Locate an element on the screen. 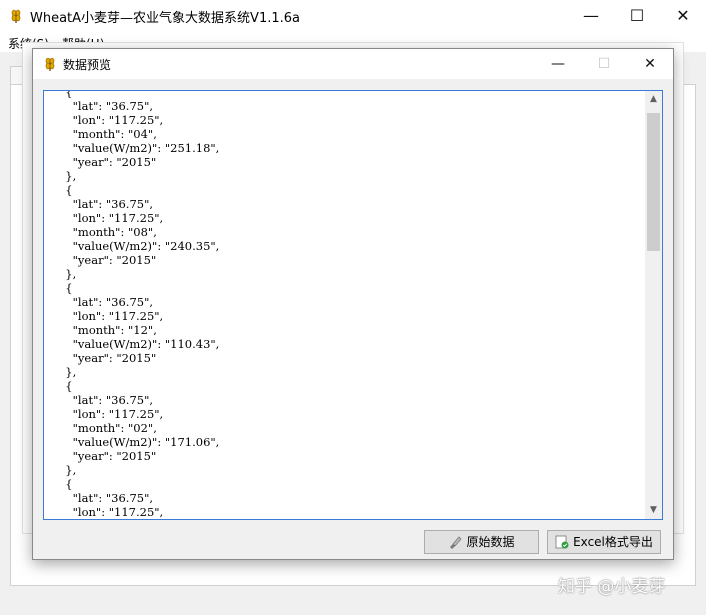 Image resolution: width=706 pixels, height=615 pixels. dialog-title: 数据预览 is located at coordinates (87, 65).